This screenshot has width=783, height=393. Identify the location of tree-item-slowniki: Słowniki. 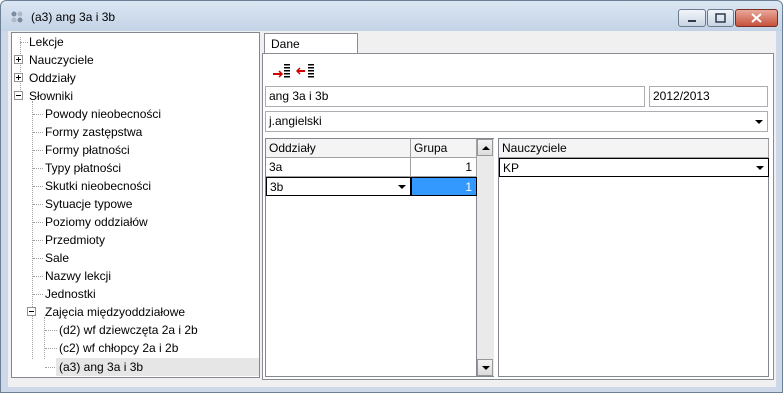
(135, 96).